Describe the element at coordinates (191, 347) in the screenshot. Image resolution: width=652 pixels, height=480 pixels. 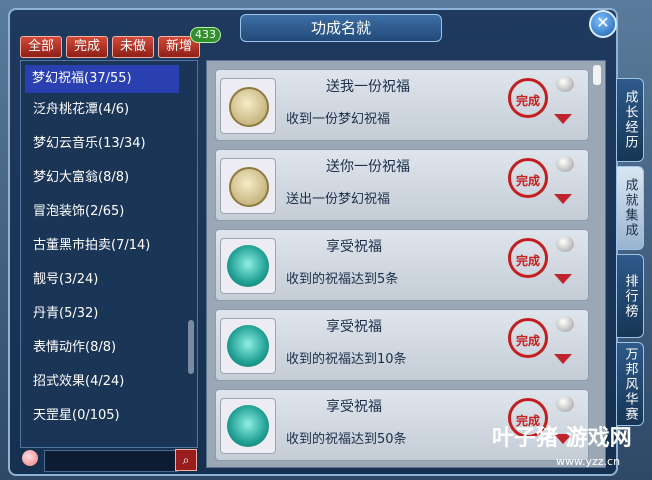
I see `category-scrollbar` at that location.